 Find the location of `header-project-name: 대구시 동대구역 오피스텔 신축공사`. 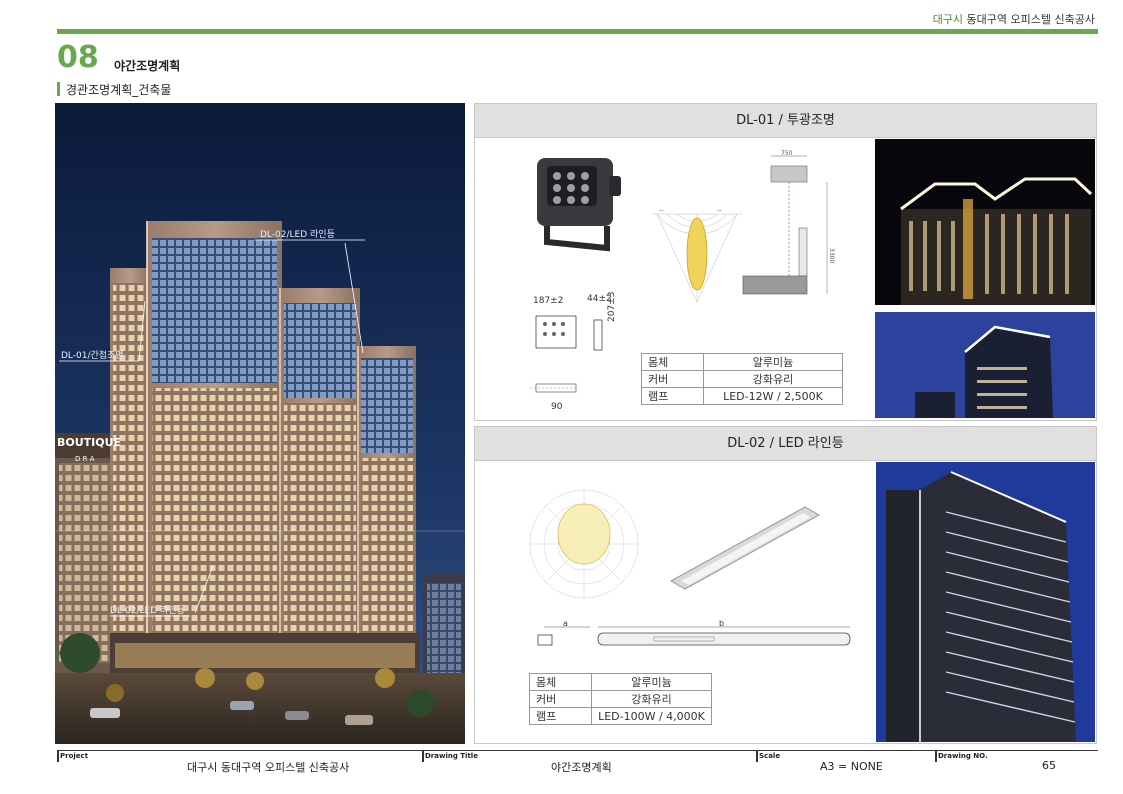

header-project-name: 대구시 동대구역 오피스텔 신축공사 is located at coordinates (1014, 19).